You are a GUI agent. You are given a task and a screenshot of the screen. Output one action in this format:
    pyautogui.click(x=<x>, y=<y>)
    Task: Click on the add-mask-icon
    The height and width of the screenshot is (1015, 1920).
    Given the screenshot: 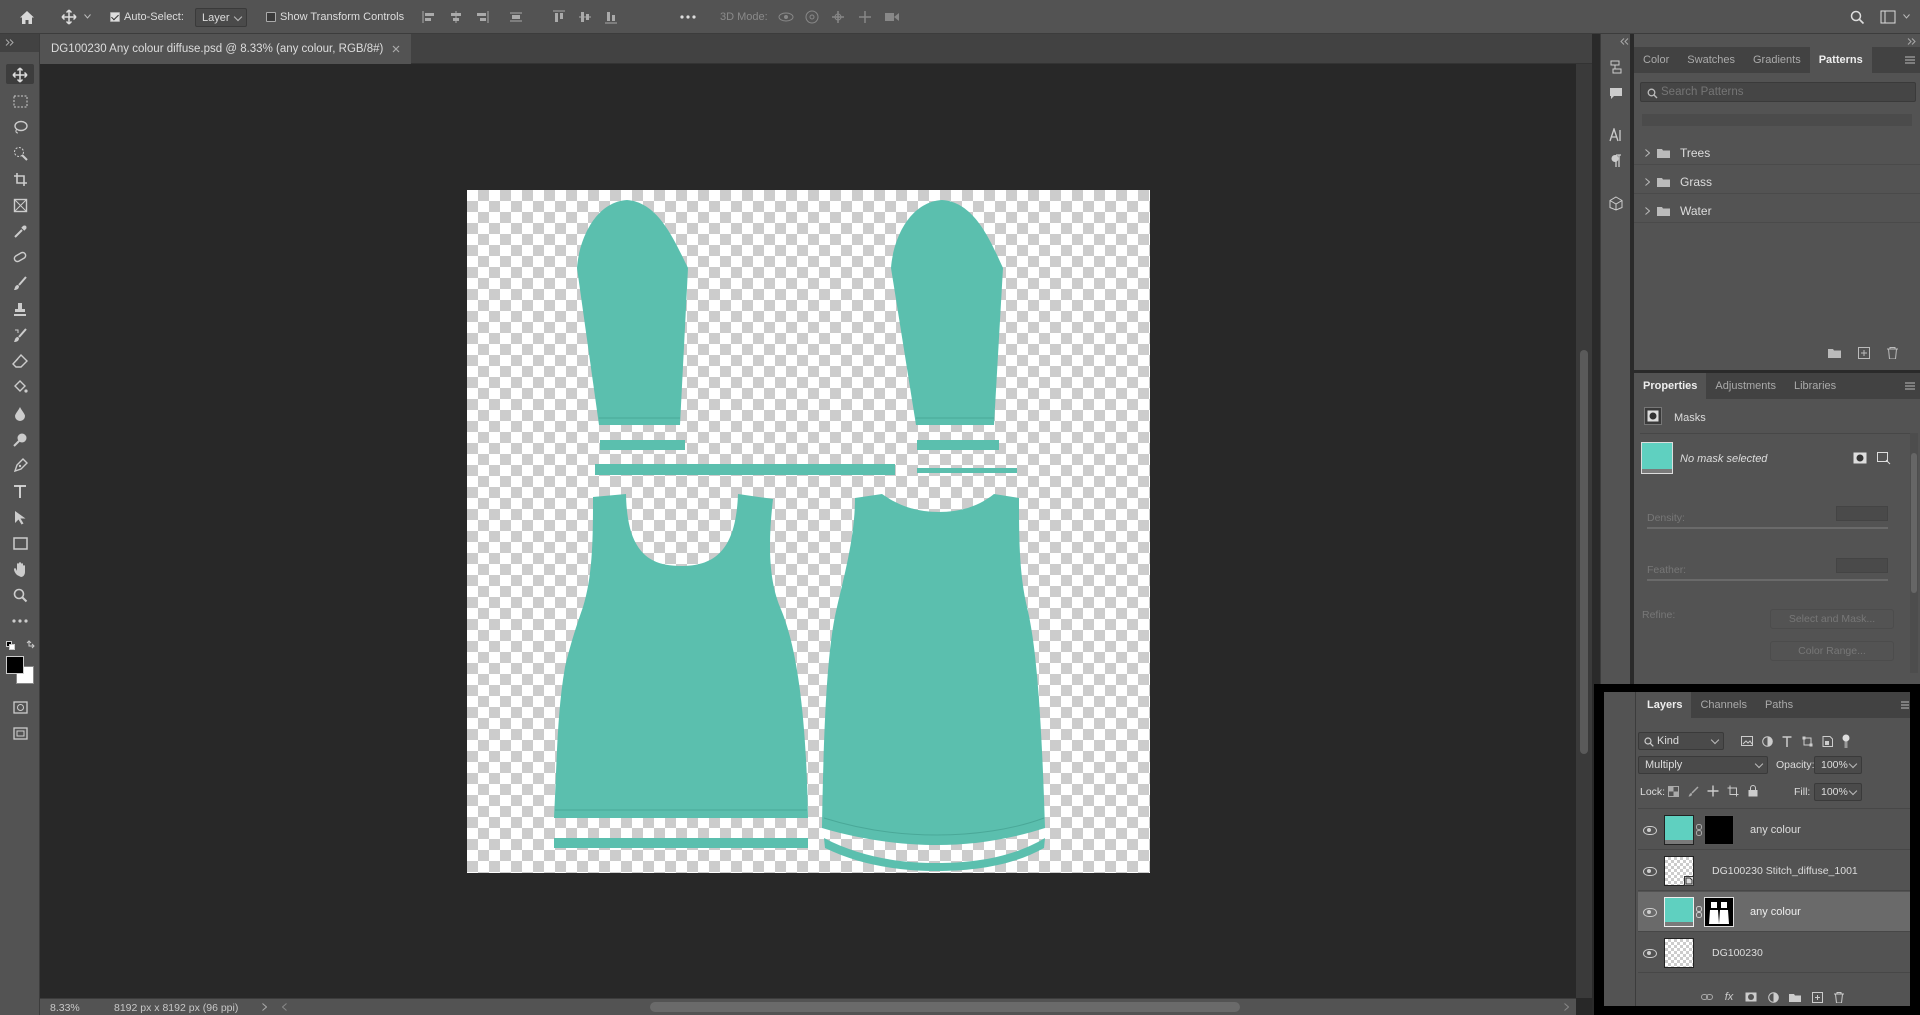 What is the action you would take?
    pyautogui.click(x=1751, y=997)
    